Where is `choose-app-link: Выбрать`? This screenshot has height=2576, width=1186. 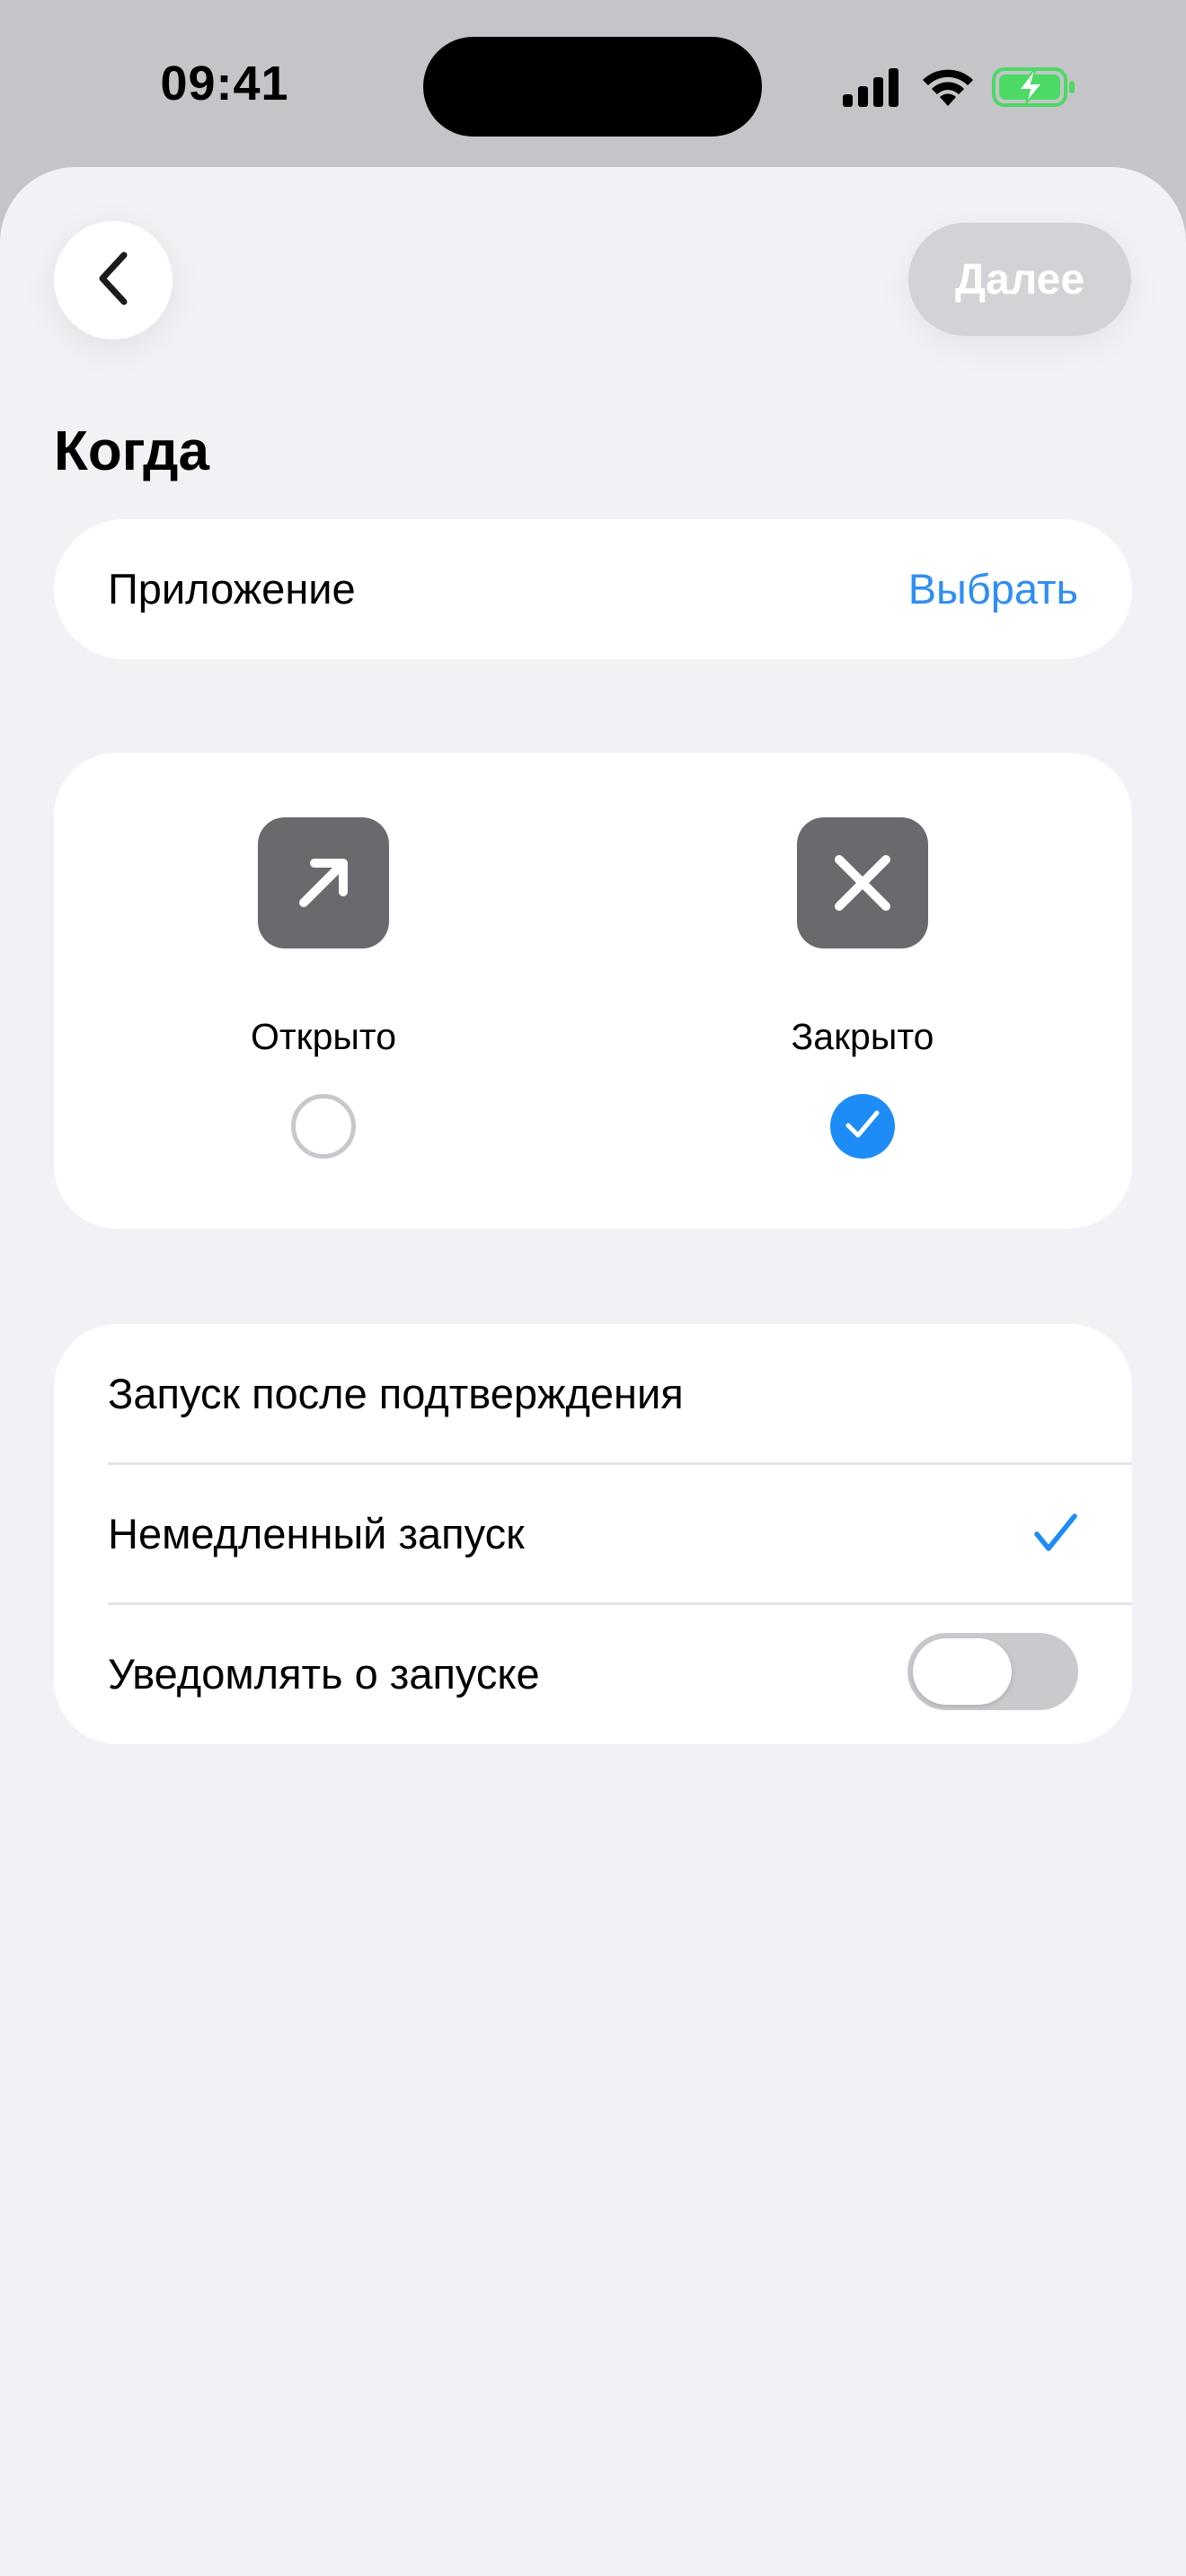
choose-app-link: Выбрать is located at coordinates (993, 589).